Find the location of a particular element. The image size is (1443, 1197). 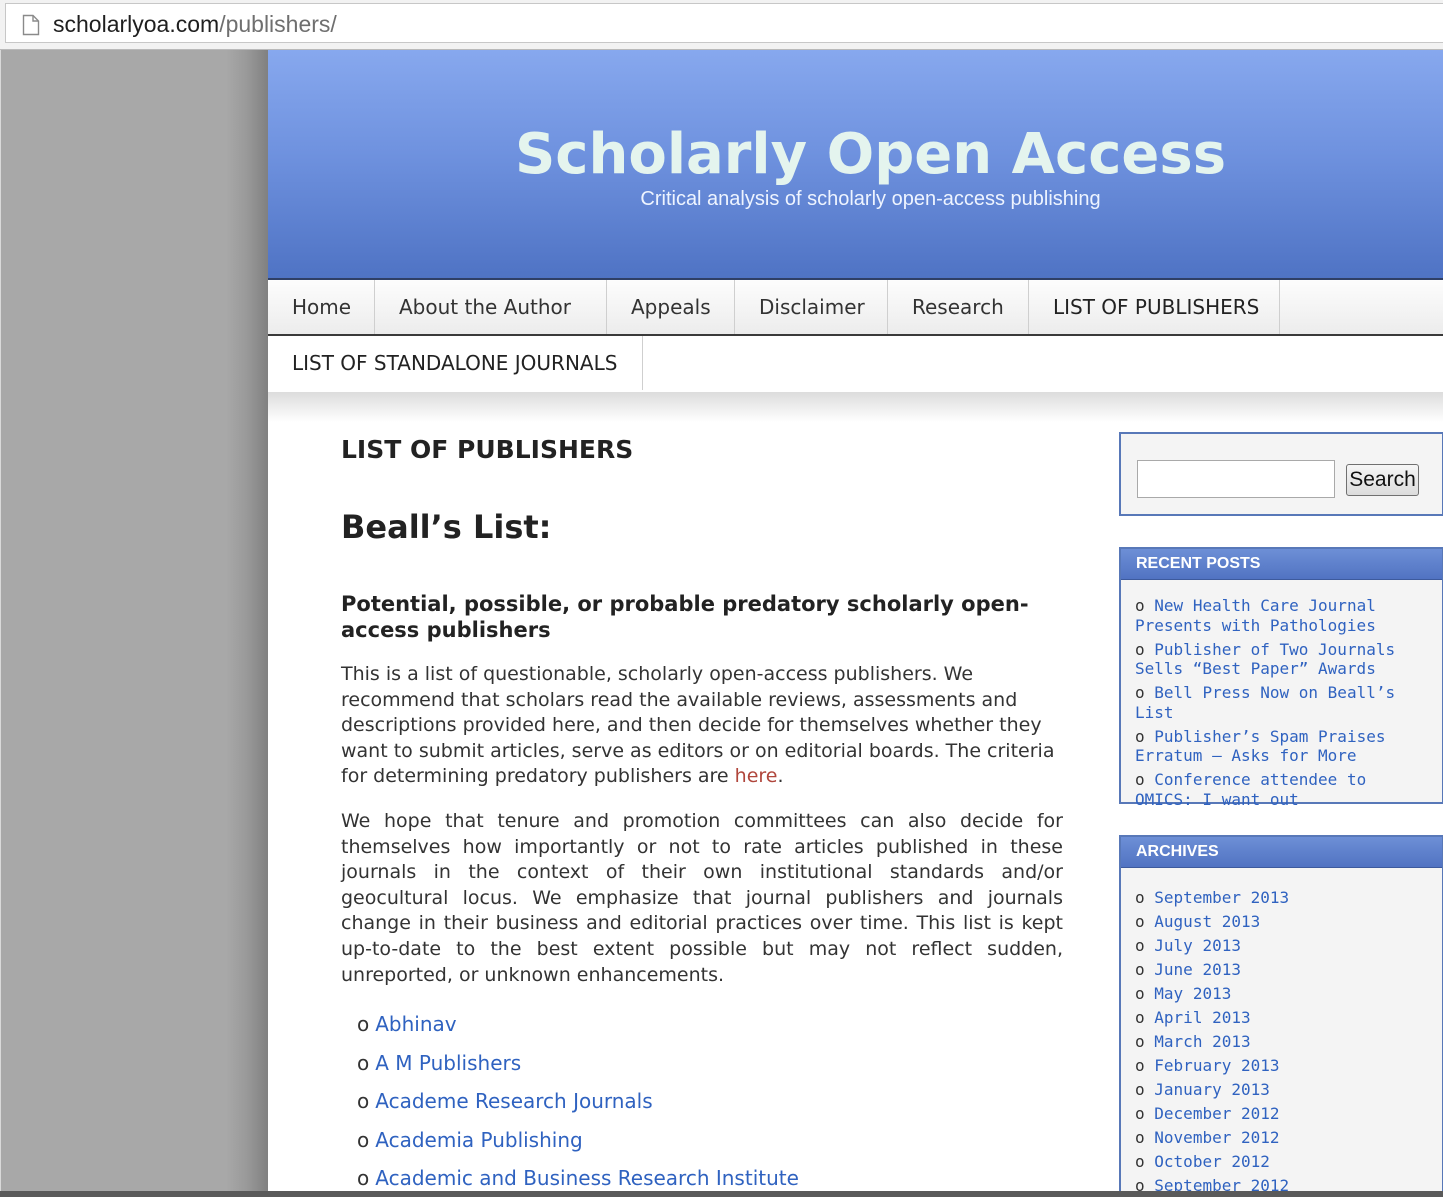

archive-link: February 2013 is located at coordinates (1216, 1065).